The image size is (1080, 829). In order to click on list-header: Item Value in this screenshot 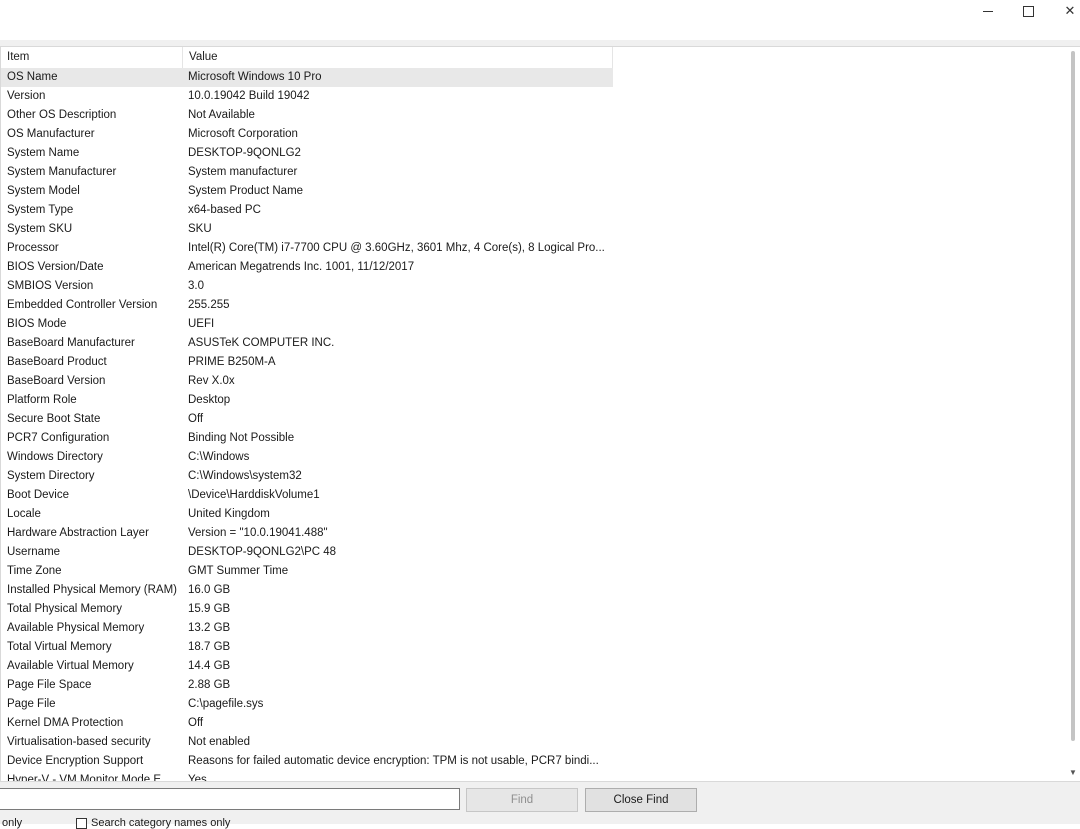, I will do `click(307, 57)`.